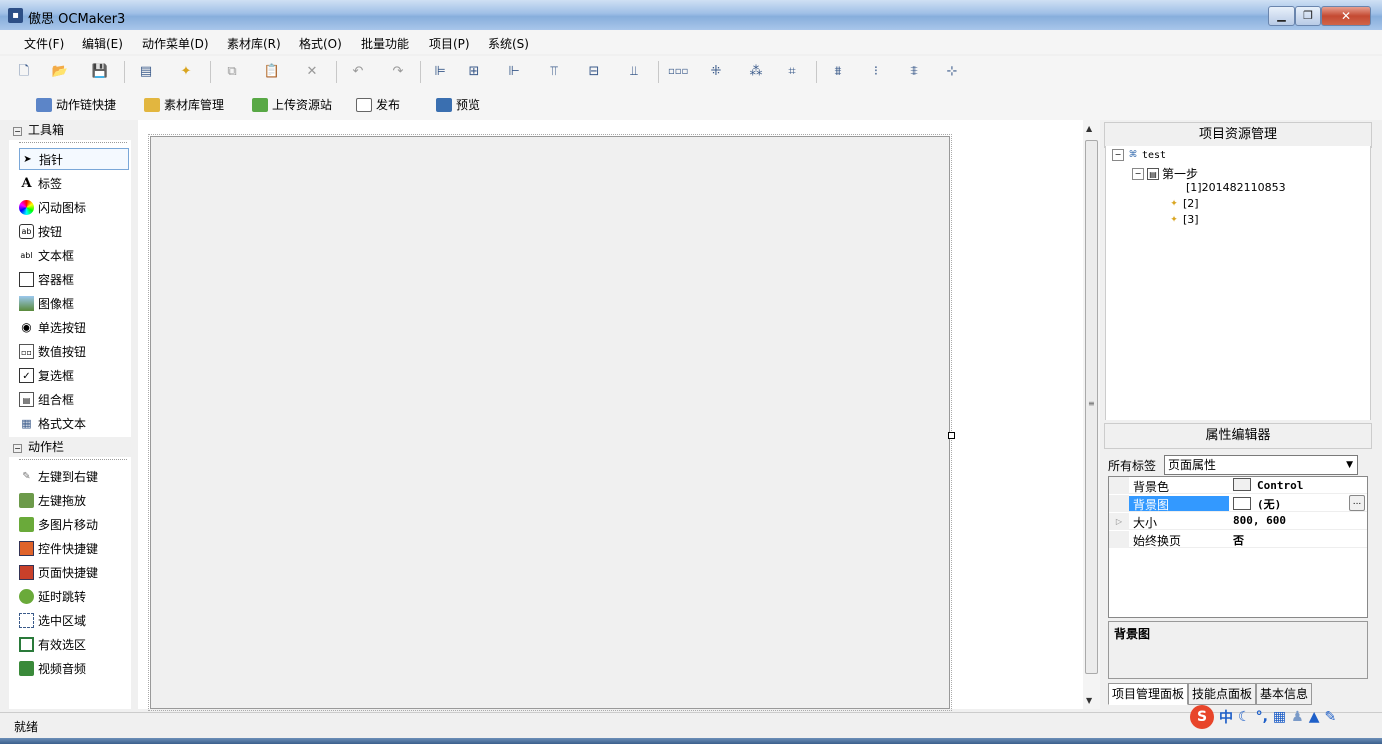 The height and width of the screenshot is (744, 1382). I want to click on property-description: 背景图, so click(1238, 650).